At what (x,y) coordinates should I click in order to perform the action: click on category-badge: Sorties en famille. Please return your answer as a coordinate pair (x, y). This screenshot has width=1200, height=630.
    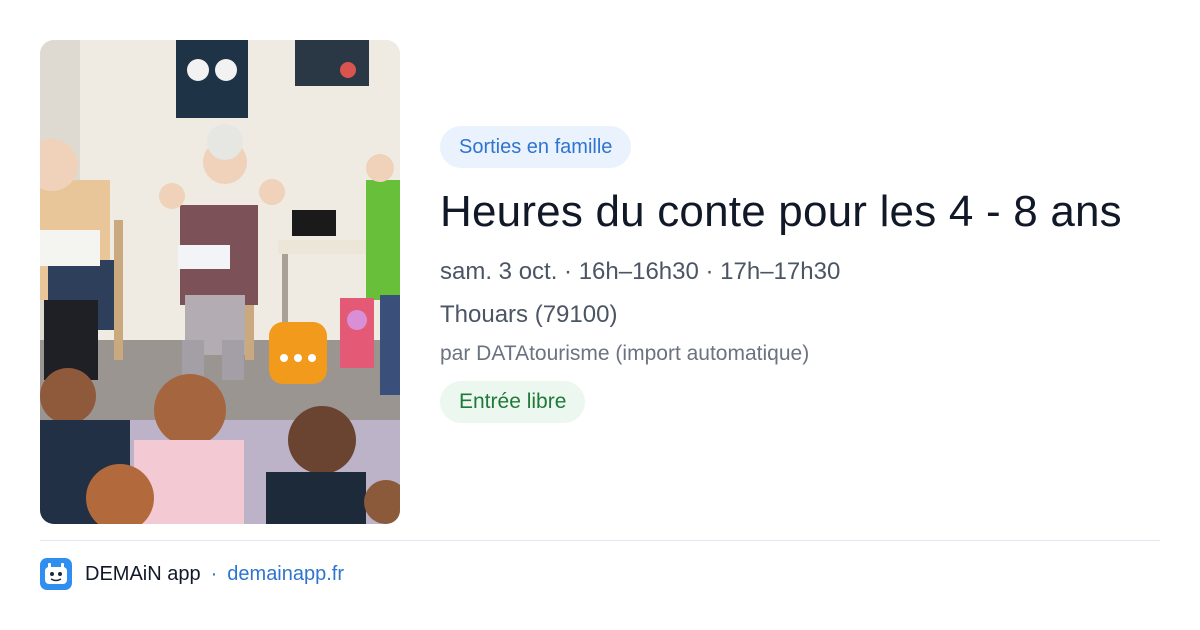
    Looking at the image, I should click on (536, 147).